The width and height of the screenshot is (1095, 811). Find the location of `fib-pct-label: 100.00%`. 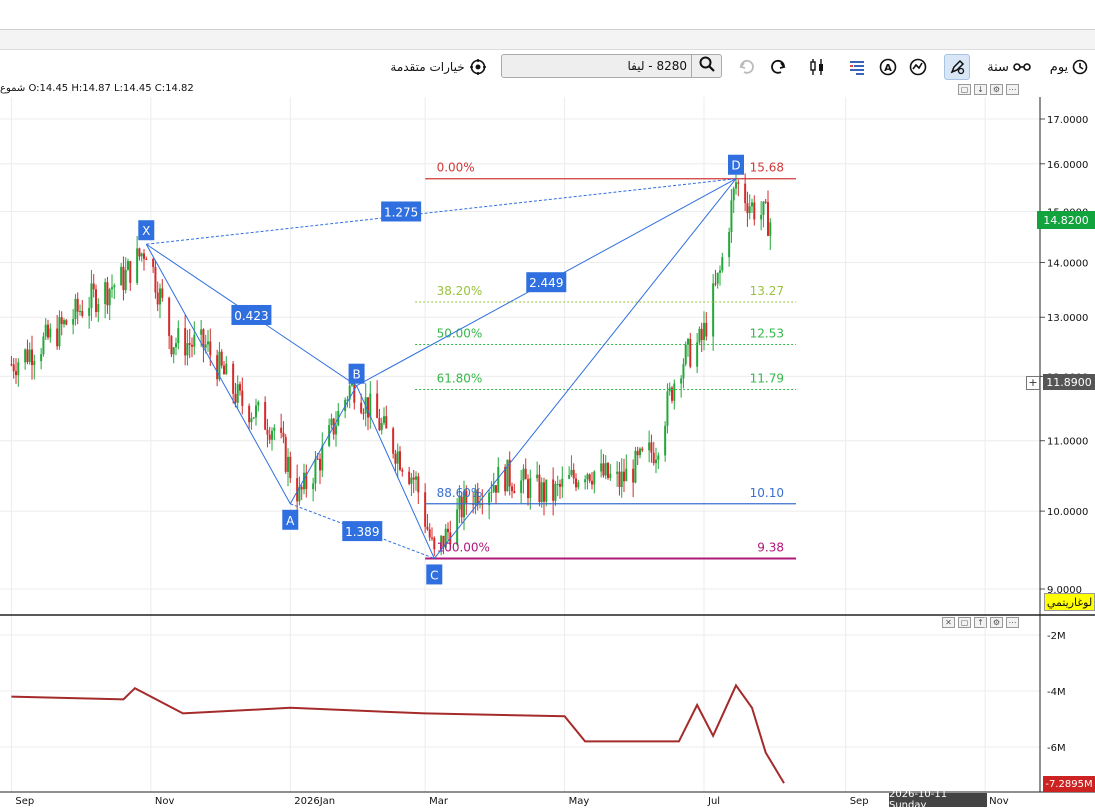

fib-pct-label: 100.00% is located at coordinates (463, 547).